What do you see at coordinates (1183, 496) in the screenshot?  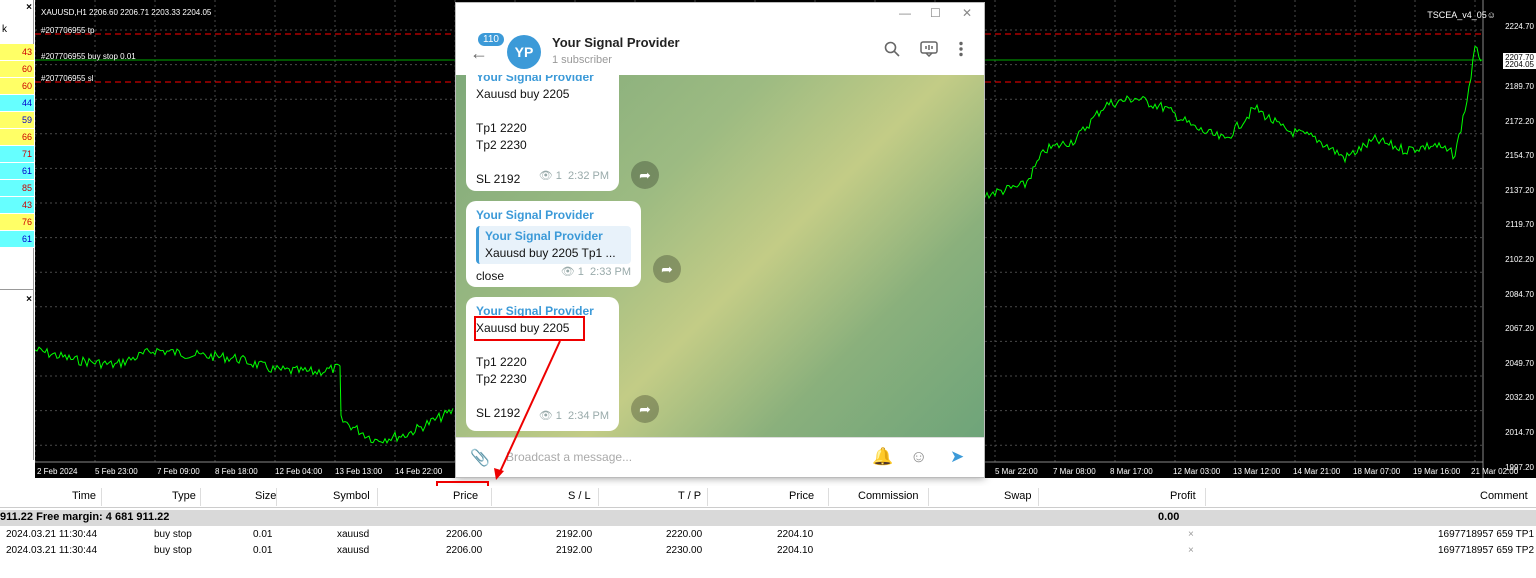 I see `col-profit: Profit` at bounding box center [1183, 496].